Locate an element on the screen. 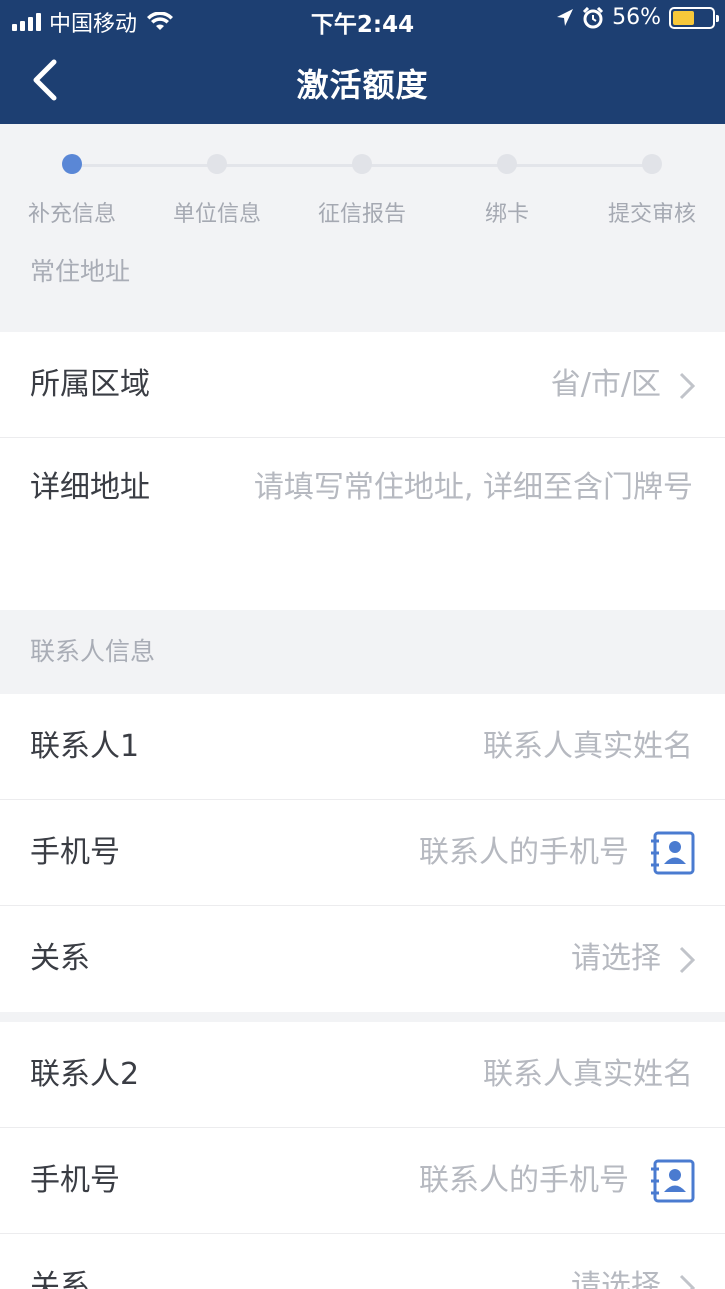  step-label: 提交审核 is located at coordinates (651, 214).